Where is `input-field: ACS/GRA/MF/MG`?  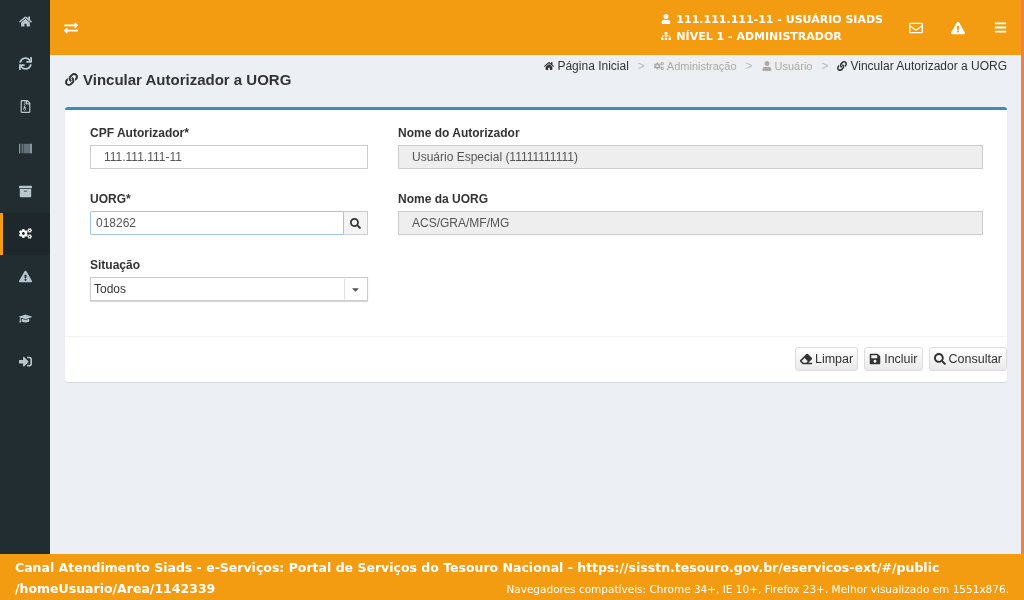
input-field: ACS/GRA/MF/MG is located at coordinates (690, 223).